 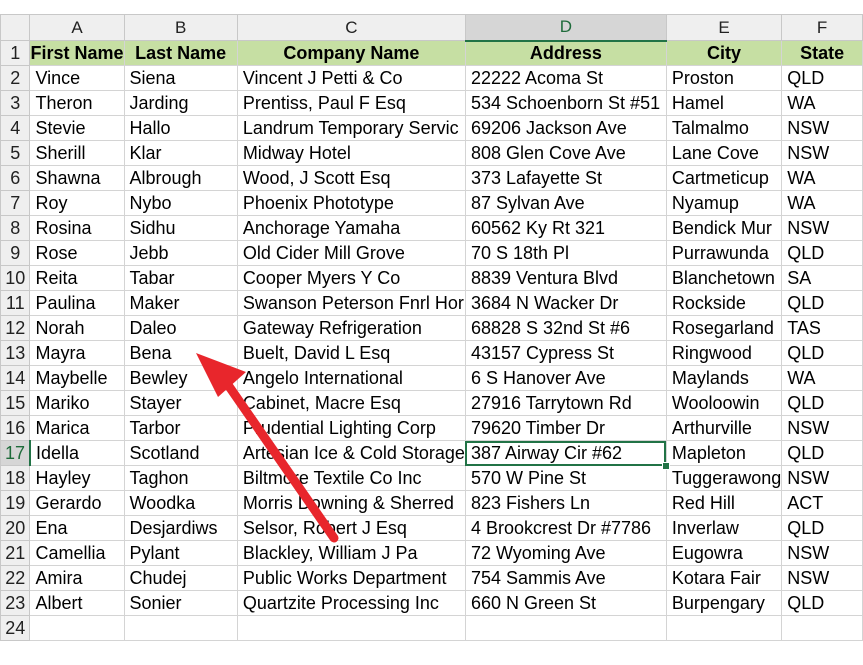 What do you see at coordinates (15, 553) in the screenshot?
I see `row-header: 21` at bounding box center [15, 553].